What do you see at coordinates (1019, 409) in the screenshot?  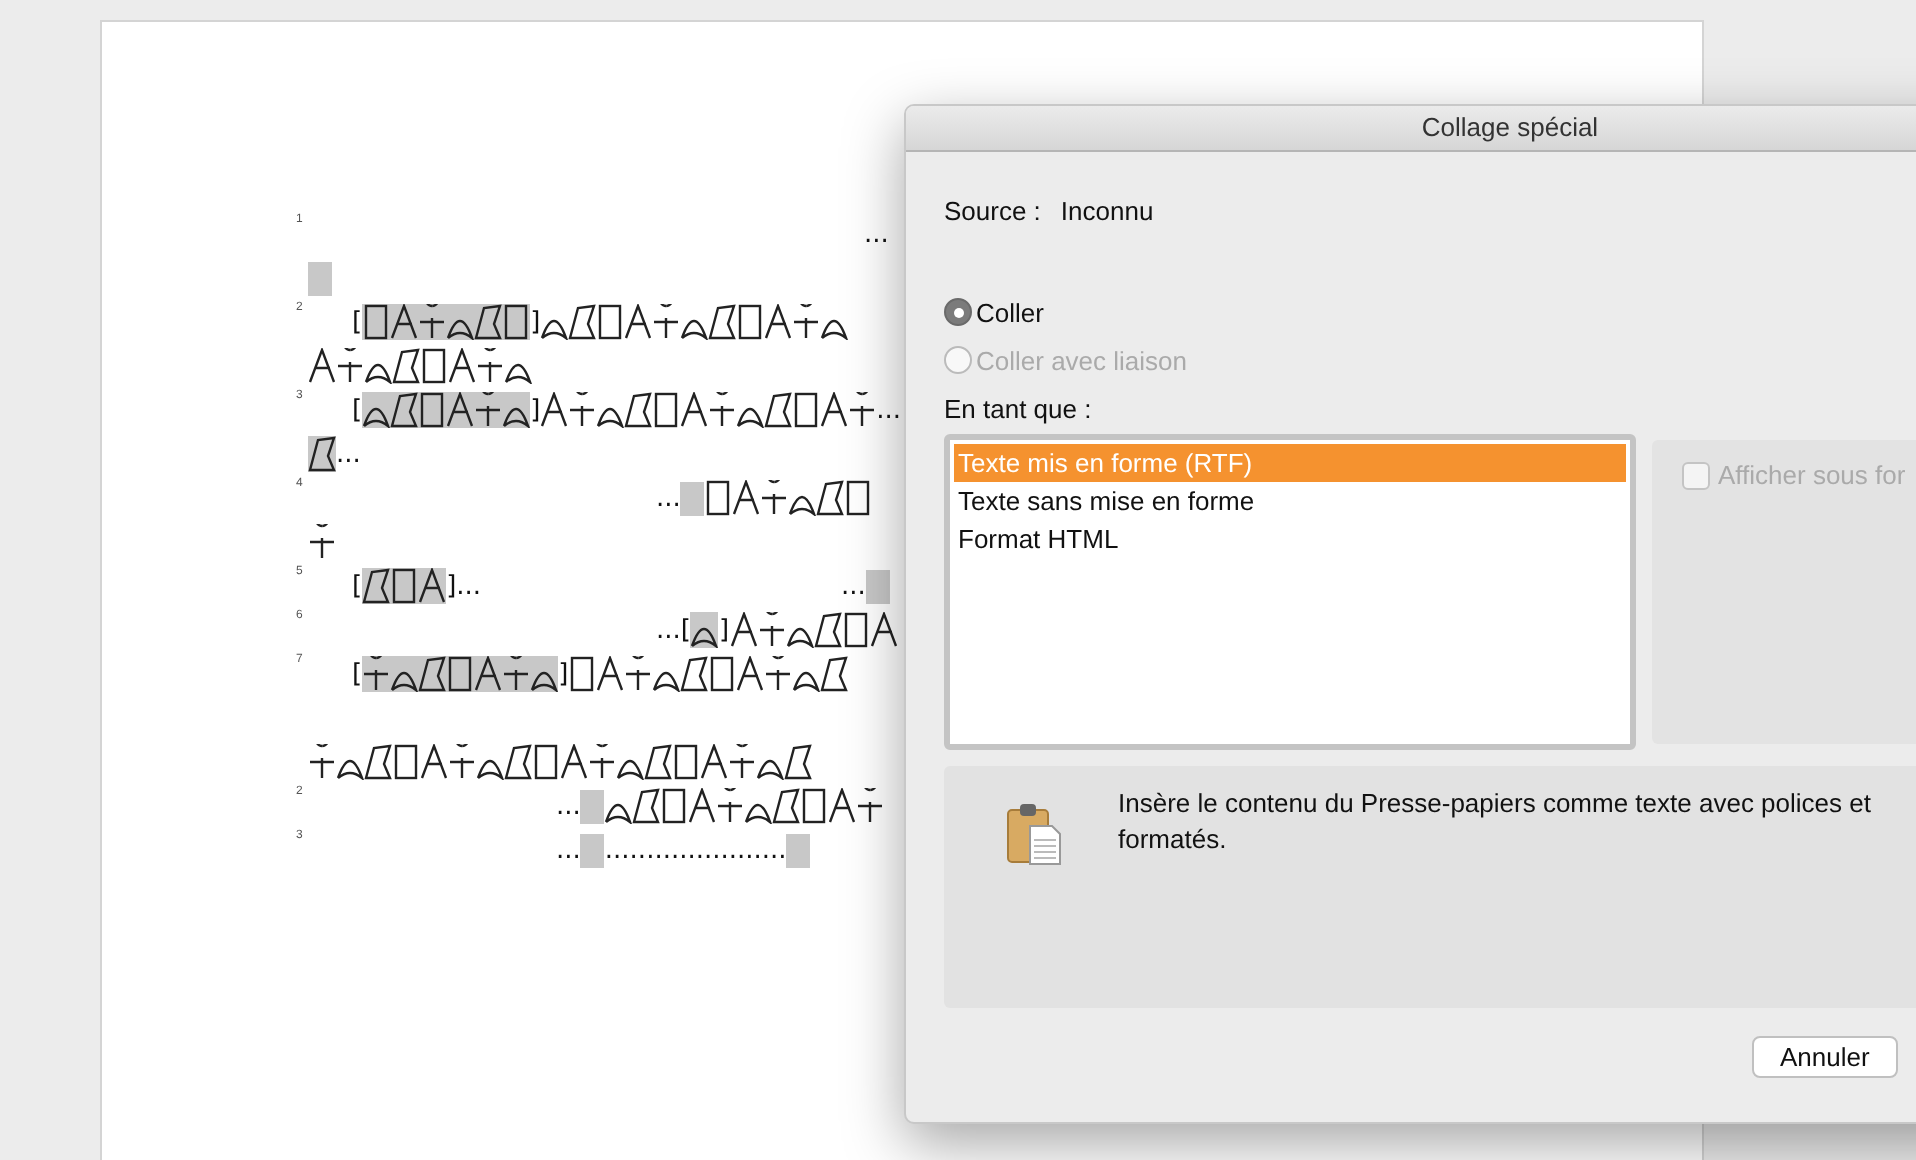 I see `format-list-label: En tant que :` at bounding box center [1019, 409].